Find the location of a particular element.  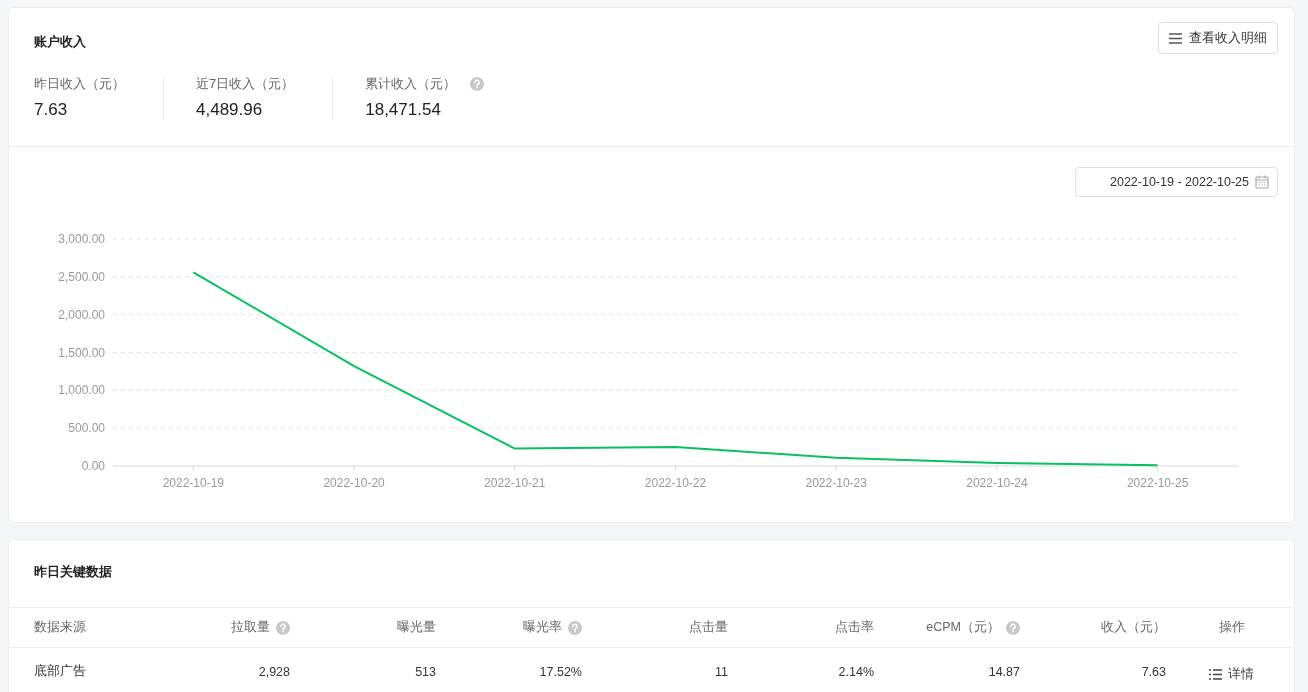

x-axis-label: 2022-10-21 is located at coordinates (515, 483).